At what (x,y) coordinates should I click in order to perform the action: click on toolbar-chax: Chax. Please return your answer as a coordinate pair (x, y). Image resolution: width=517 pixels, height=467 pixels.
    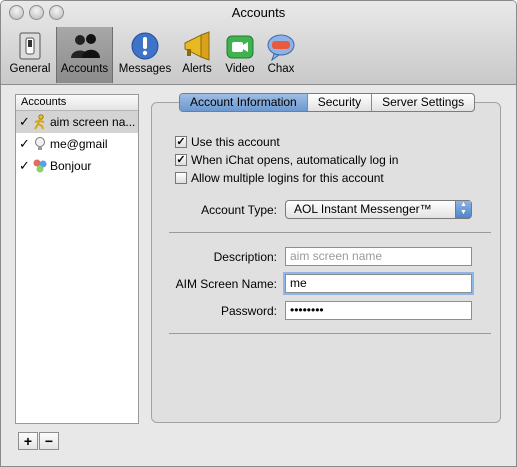
    Looking at the image, I should click on (281, 55).